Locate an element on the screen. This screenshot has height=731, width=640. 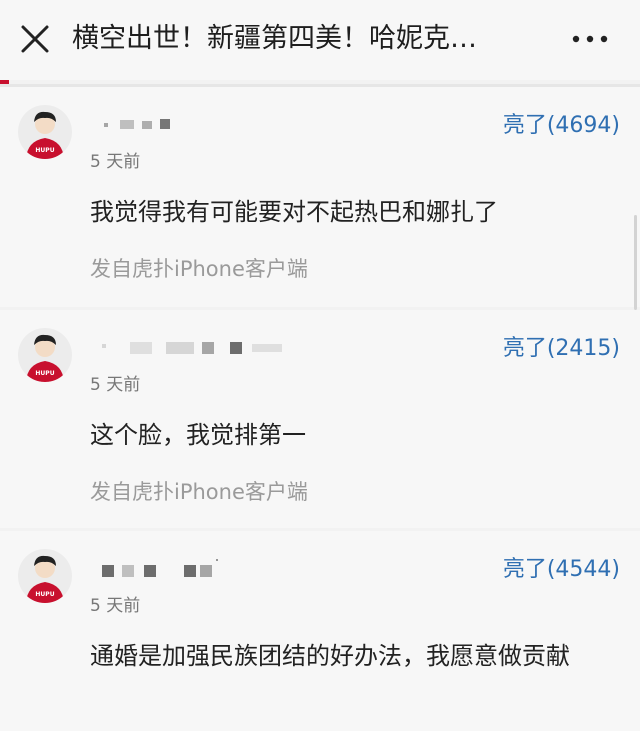
comment-text: 我觉得我有可能要对不起热巴和娜扎了 is located at coordinates (294, 212).